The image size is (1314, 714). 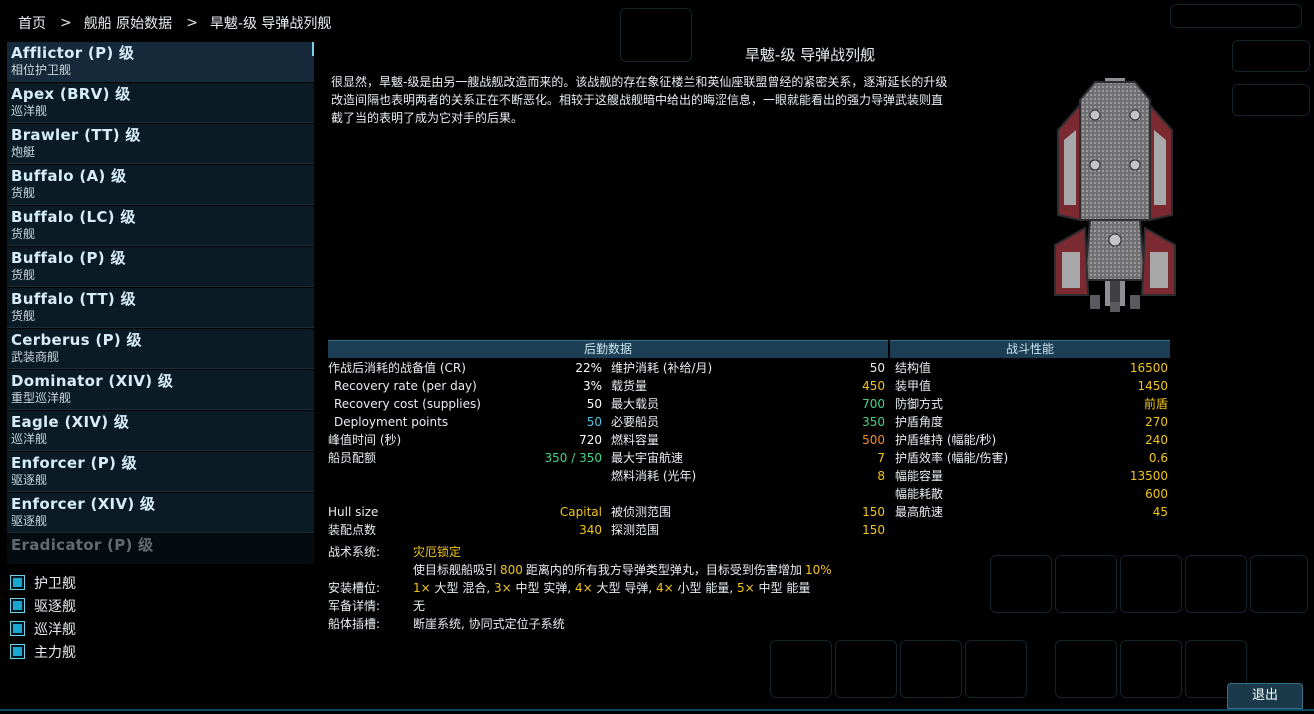 What do you see at coordinates (160, 267) in the screenshot?
I see `list-item: Buffalo (P) 级货舰` at bounding box center [160, 267].